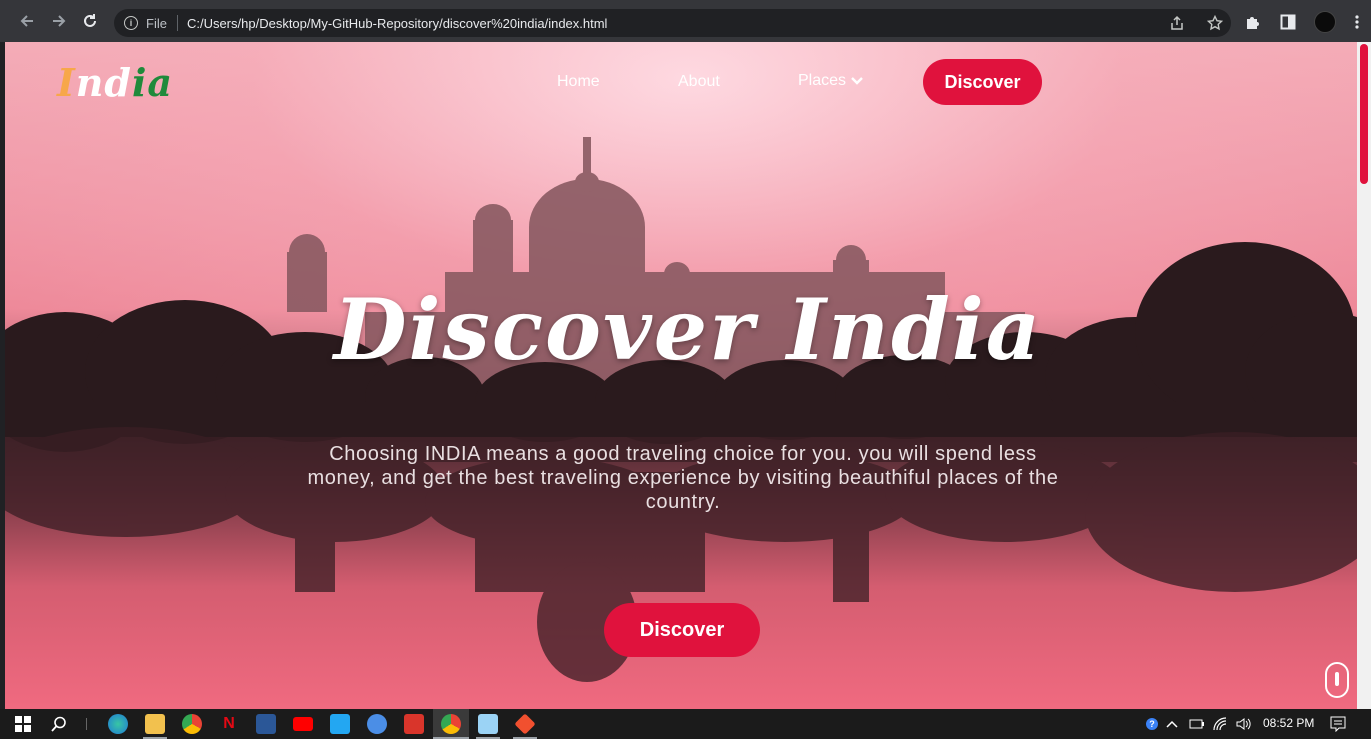 The height and width of the screenshot is (739, 1371). I want to click on nav-places: Places, so click(831, 81).